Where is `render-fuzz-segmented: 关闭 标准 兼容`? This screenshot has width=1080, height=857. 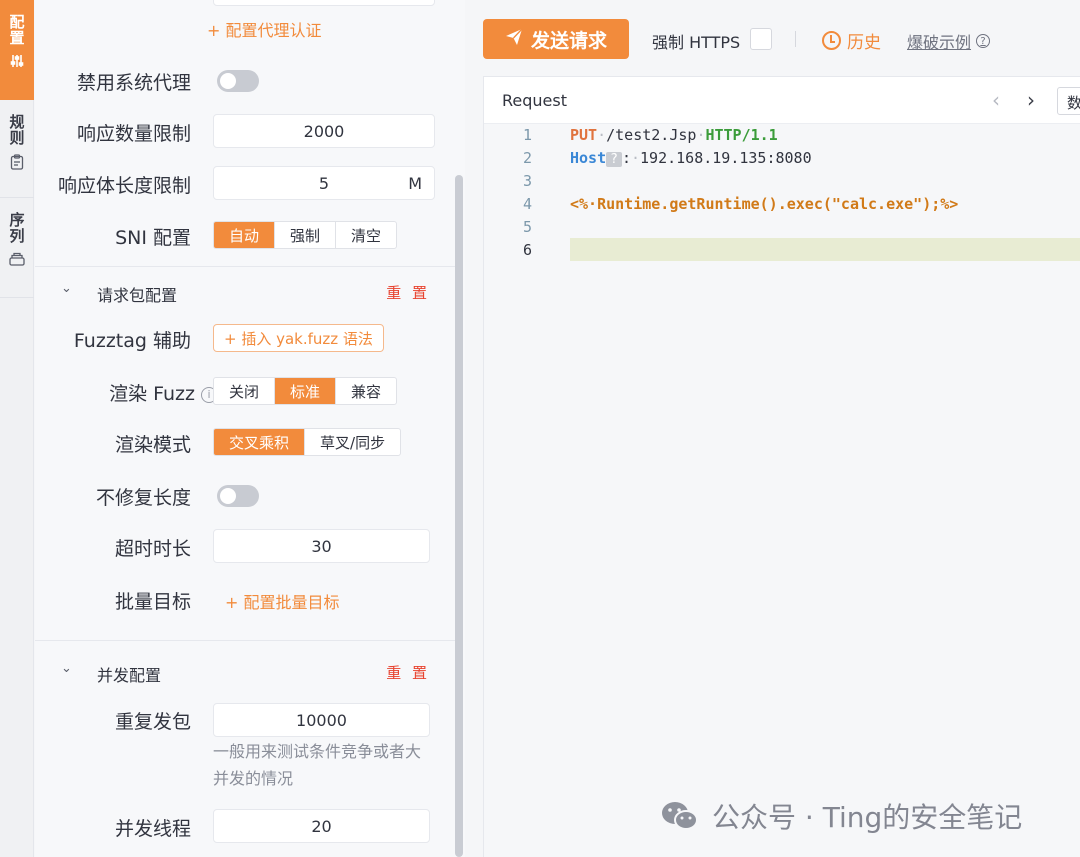
render-fuzz-segmented: 关闭 标准 兼容 is located at coordinates (305, 391).